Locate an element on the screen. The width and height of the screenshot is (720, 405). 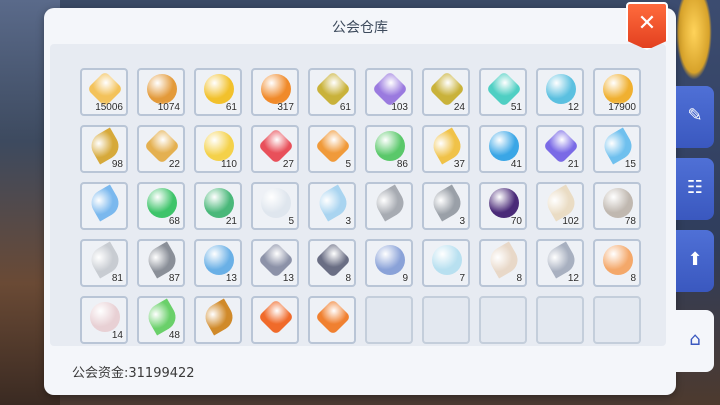
item-slot: 81 is located at coordinates (104, 263).